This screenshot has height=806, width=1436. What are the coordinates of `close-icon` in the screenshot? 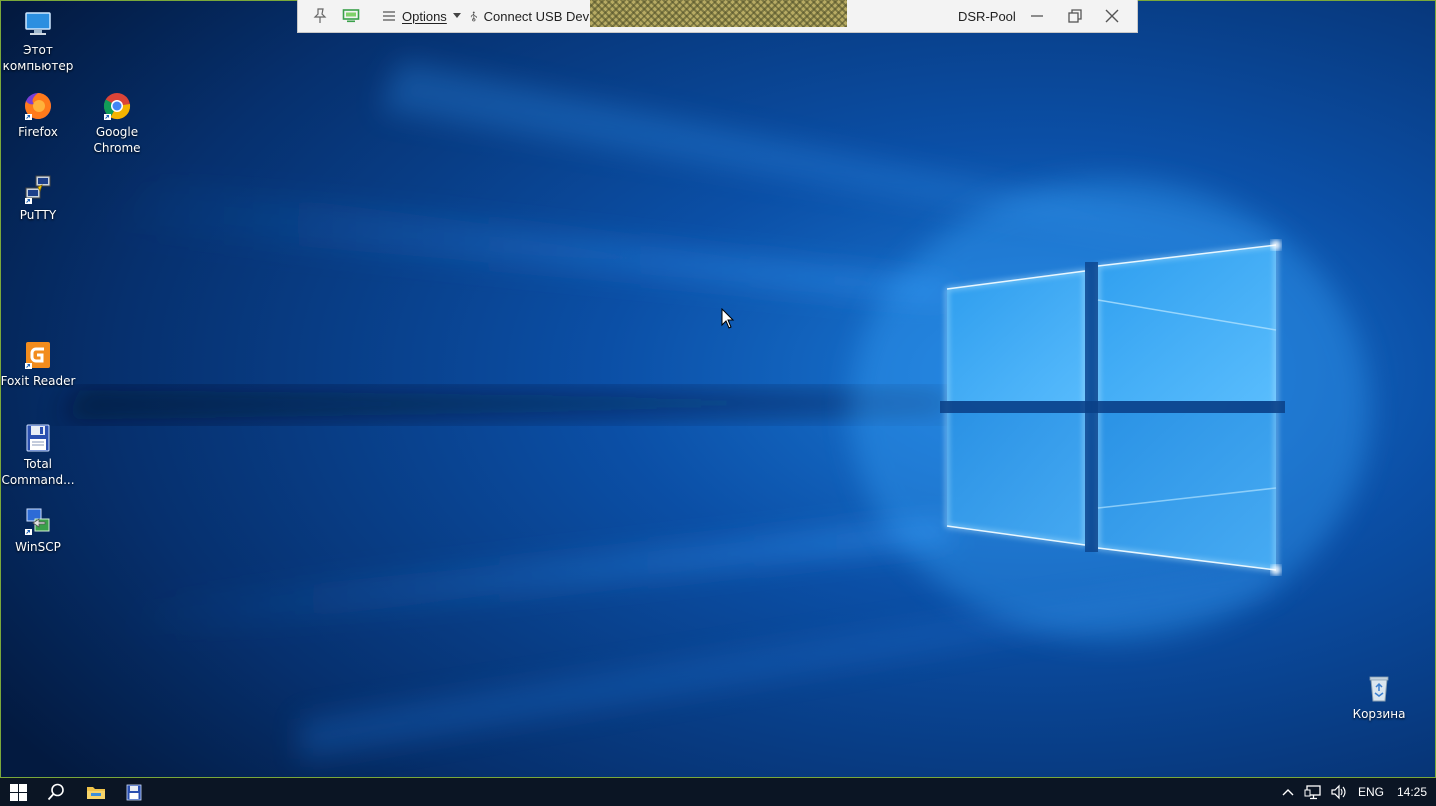 It's located at (1112, 16).